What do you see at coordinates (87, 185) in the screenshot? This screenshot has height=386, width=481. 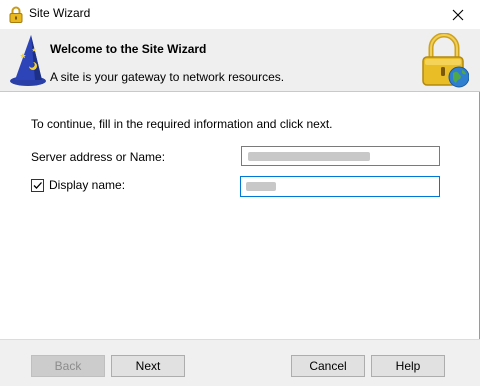 I see `display-name-label: Display name:` at bounding box center [87, 185].